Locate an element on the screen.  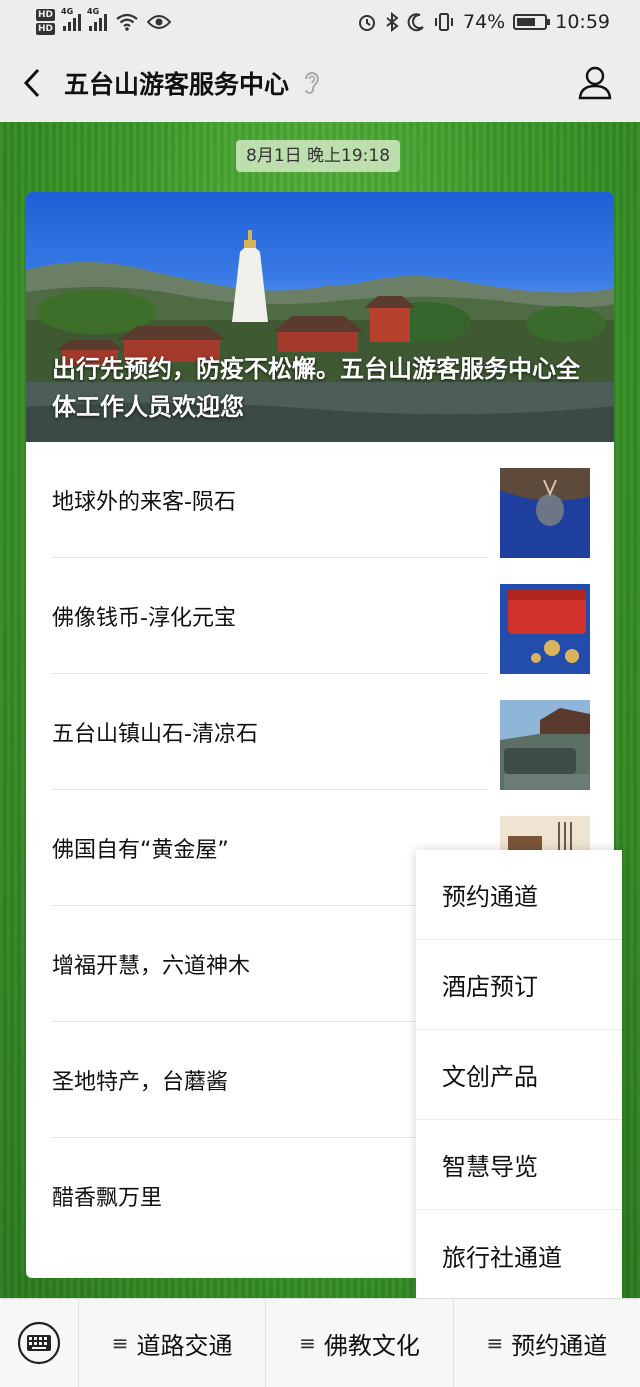
profile-button is located at coordinates (595, 83).